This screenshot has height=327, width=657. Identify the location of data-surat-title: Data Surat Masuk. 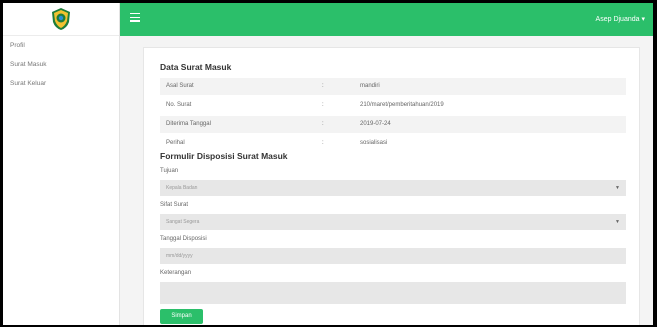
(196, 67).